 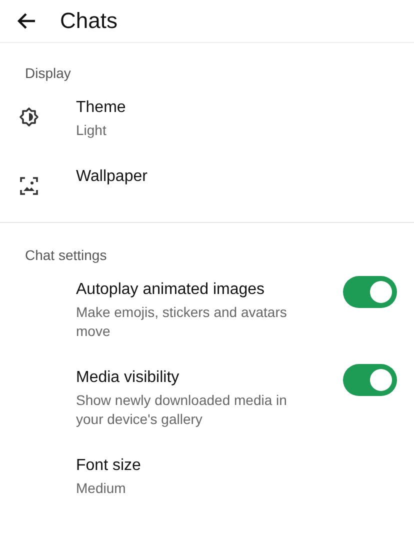 I want to click on section-header: Display, so click(x=48, y=73).